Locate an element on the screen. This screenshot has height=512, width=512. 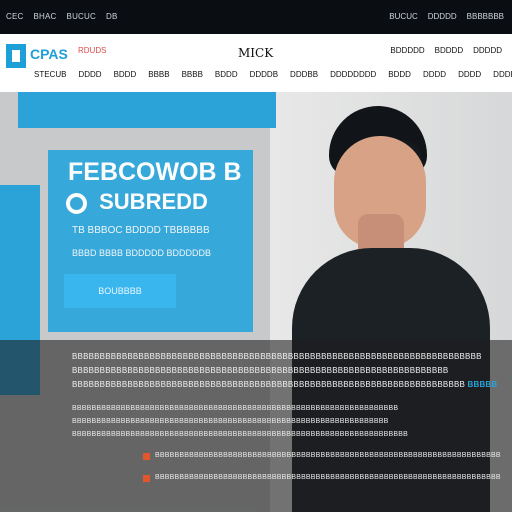
top-right-link: BBBBBBB is located at coordinates (485, 16).